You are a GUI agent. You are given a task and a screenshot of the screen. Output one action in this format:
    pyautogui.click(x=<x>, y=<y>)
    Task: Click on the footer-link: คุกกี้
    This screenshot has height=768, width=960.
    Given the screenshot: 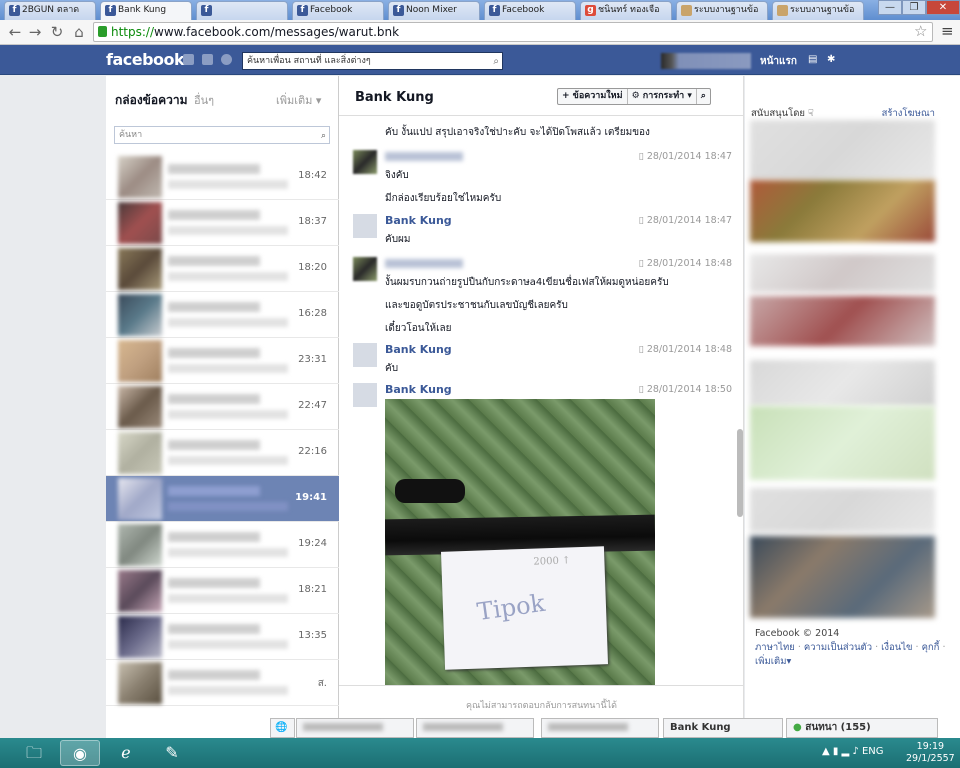 What is the action you would take?
    pyautogui.click(x=931, y=647)
    